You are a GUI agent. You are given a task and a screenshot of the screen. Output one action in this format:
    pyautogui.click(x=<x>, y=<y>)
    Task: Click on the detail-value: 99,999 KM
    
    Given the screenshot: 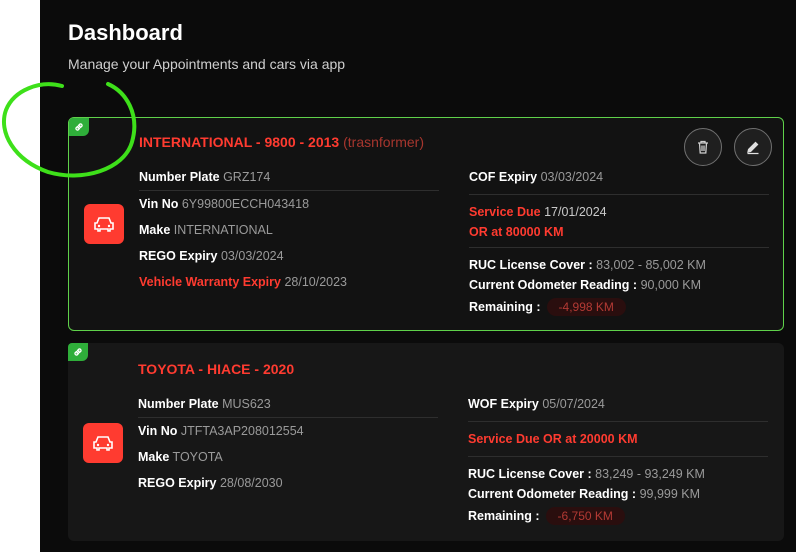 What is the action you would take?
    pyautogui.click(x=670, y=494)
    